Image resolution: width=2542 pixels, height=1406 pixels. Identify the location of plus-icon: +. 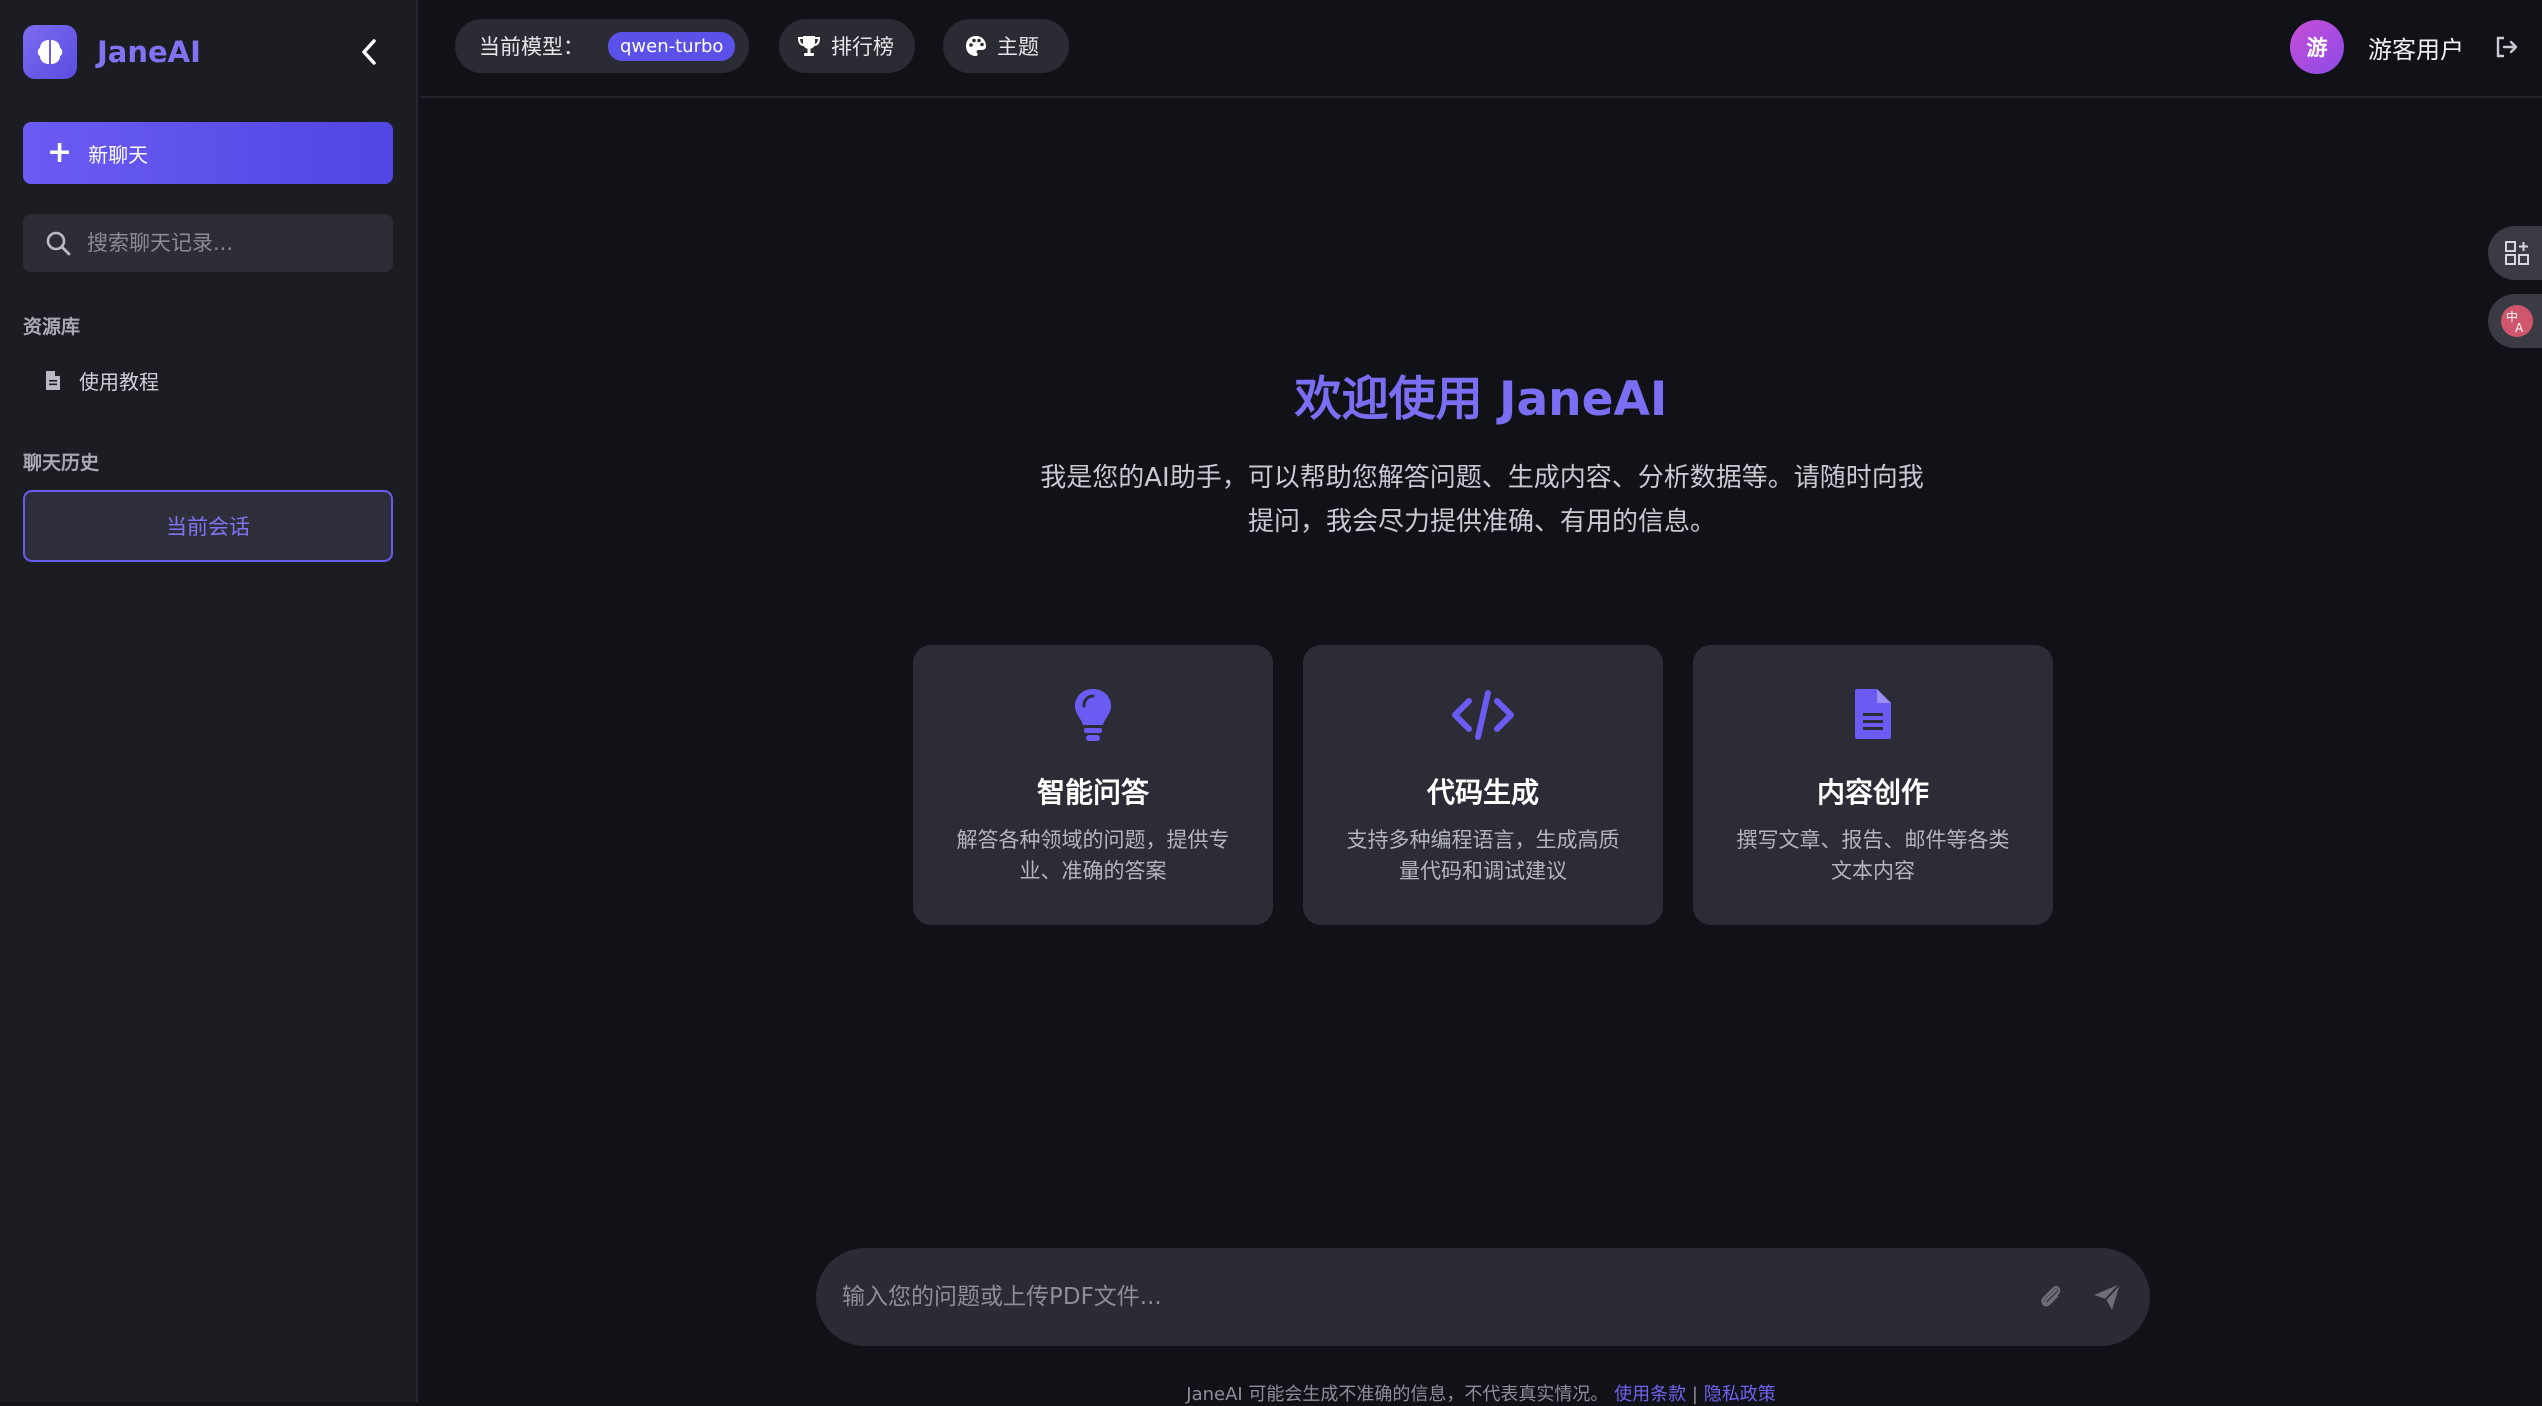
(60, 152).